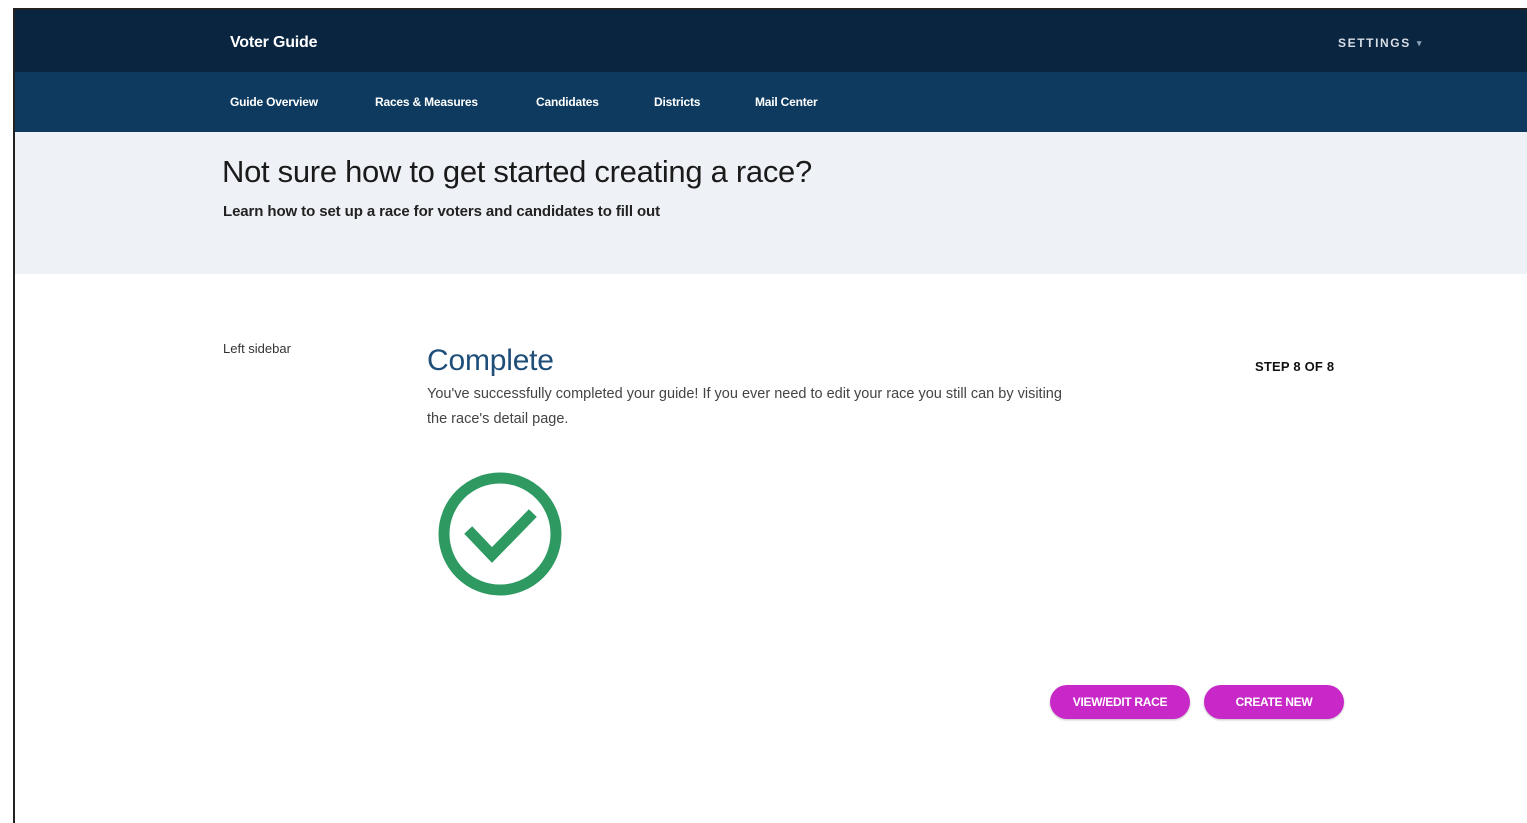 The height and width of the screenshot is (823, 1527). What do you see at coordinates (1120, 702) in the screenshot?
I see `view-edit-race-button: VIEW/EDIT RACE` at bounding box center [1120, 702].